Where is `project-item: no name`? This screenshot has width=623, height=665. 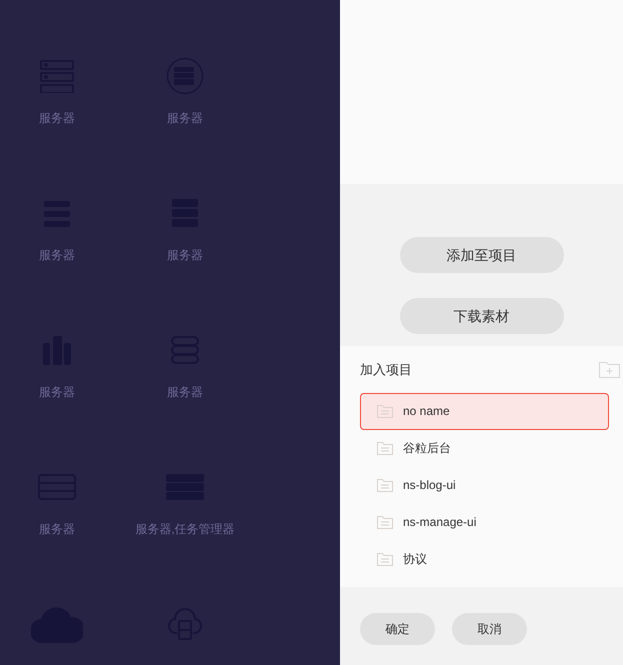 project-item: no name is located at coordinates (484, 411).